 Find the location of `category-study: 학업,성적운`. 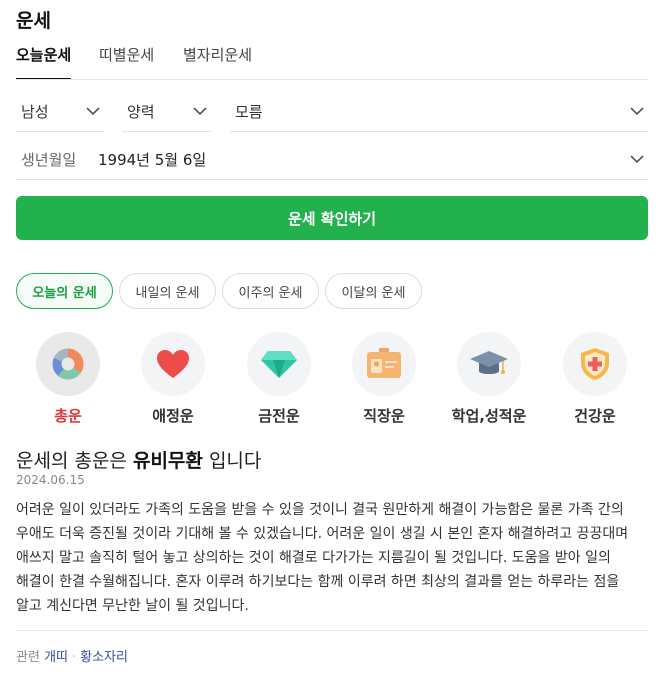

category-study: 학업,성적운 is located at coordinates (489, 379).